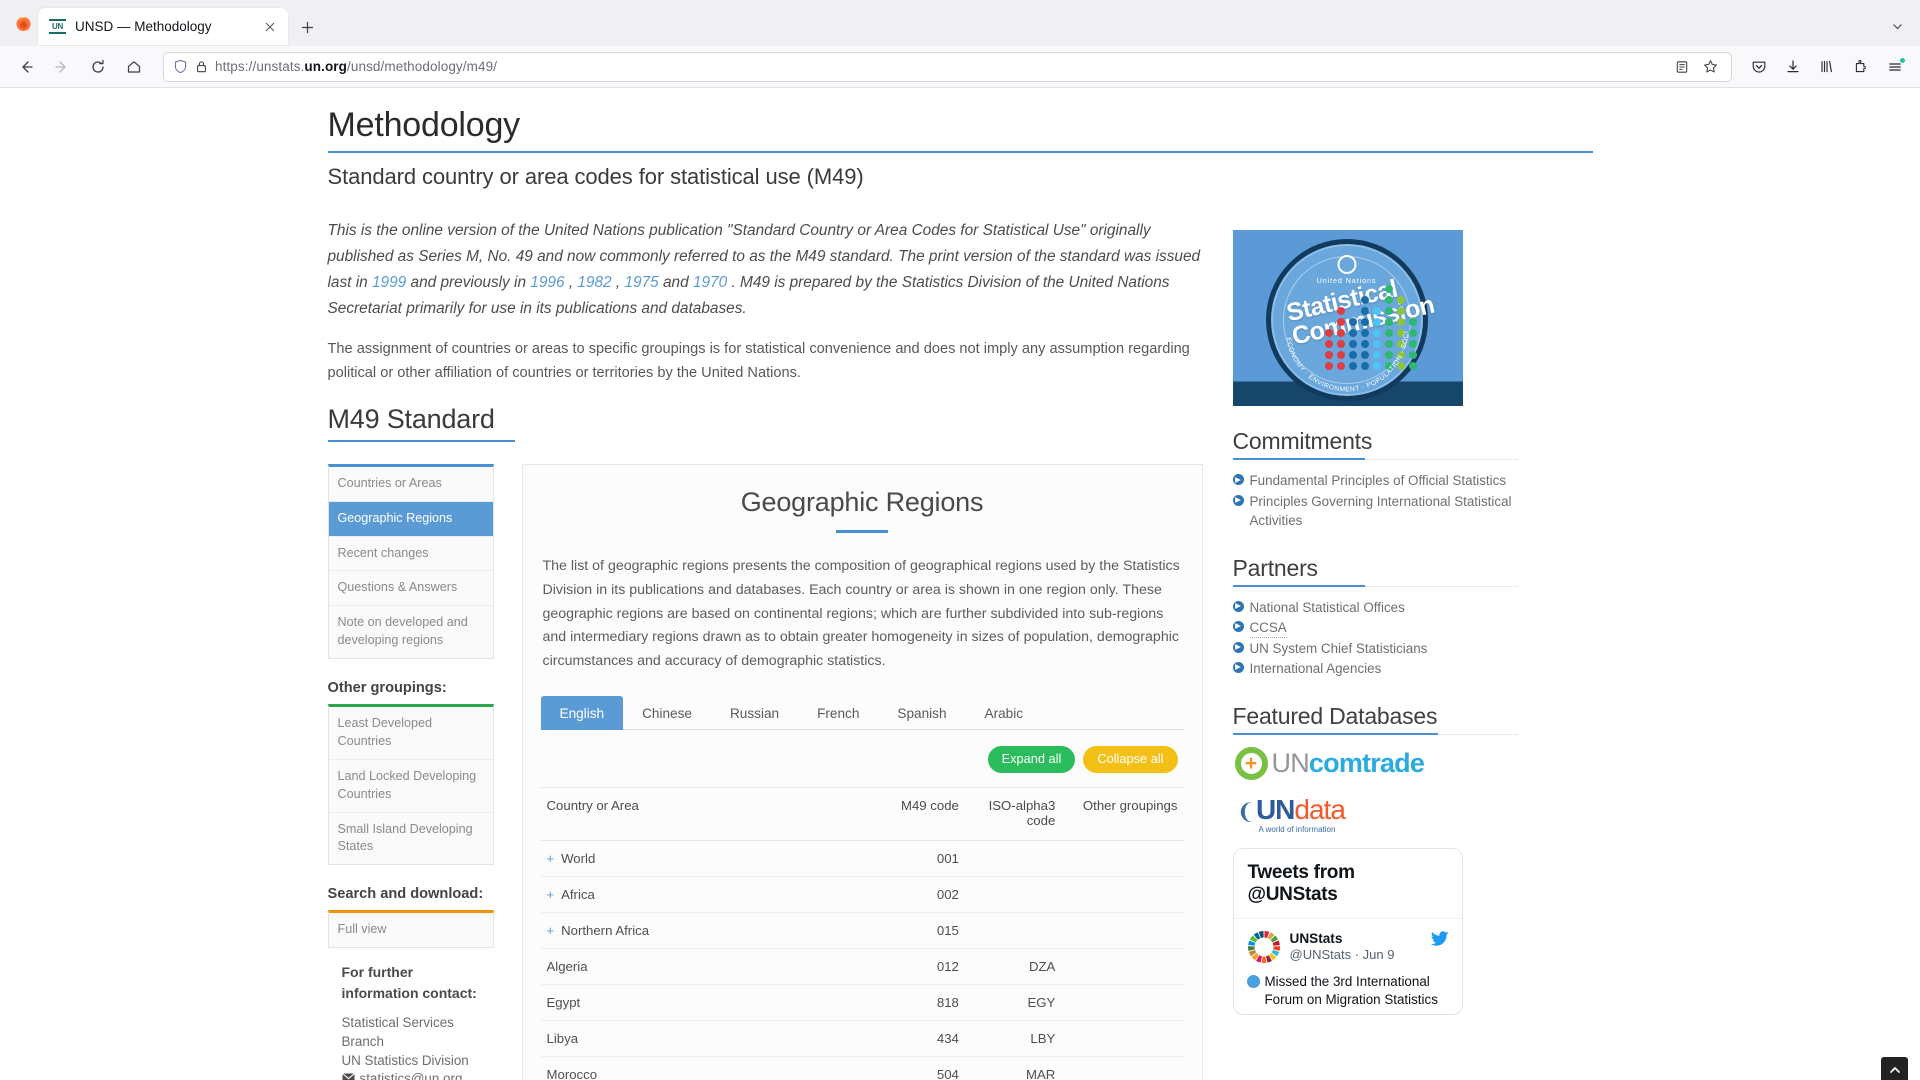 This screenshot has width=1920, height=1080. Describe the element at coordinates (1894, 67) in the screenshot. I see `menu-icon` at that location.